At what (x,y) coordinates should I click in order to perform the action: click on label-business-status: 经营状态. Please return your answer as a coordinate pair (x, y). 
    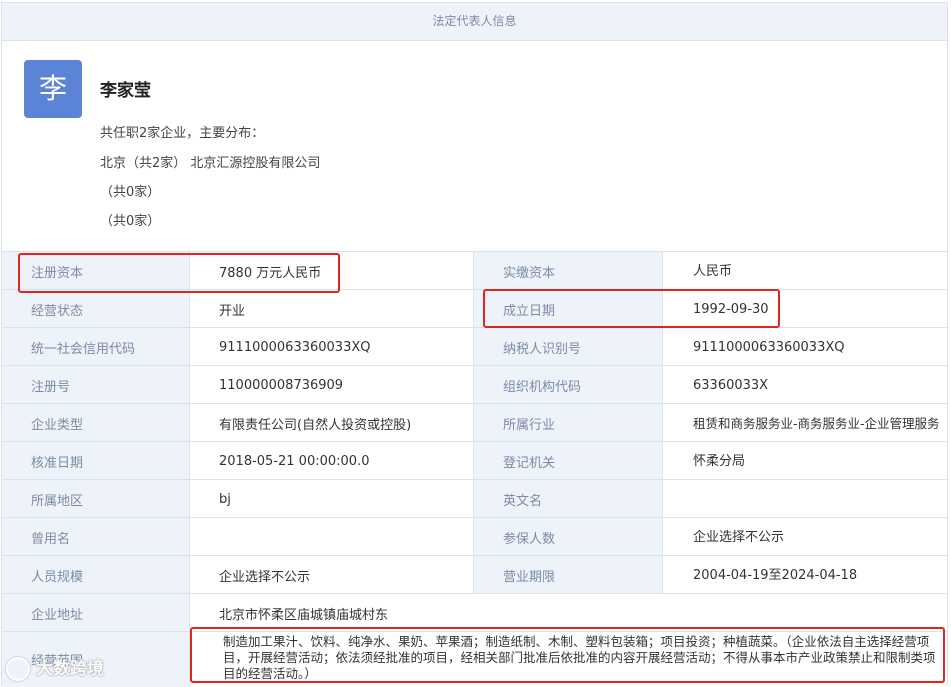
    Looking at the image, I should click on (96, 309).